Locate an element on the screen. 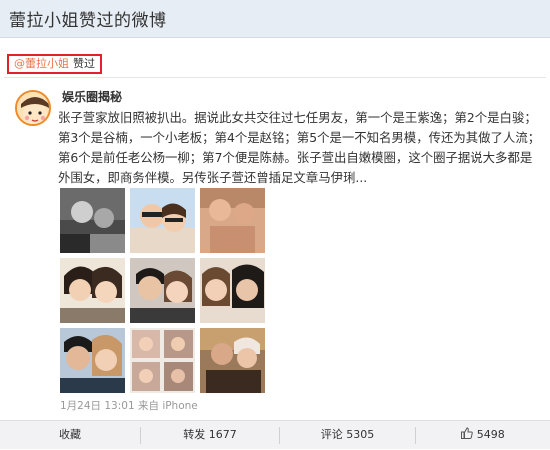 The height and width of the screenshot is (450, 550). like-button: 5498 is located at coordinates (483, 435).